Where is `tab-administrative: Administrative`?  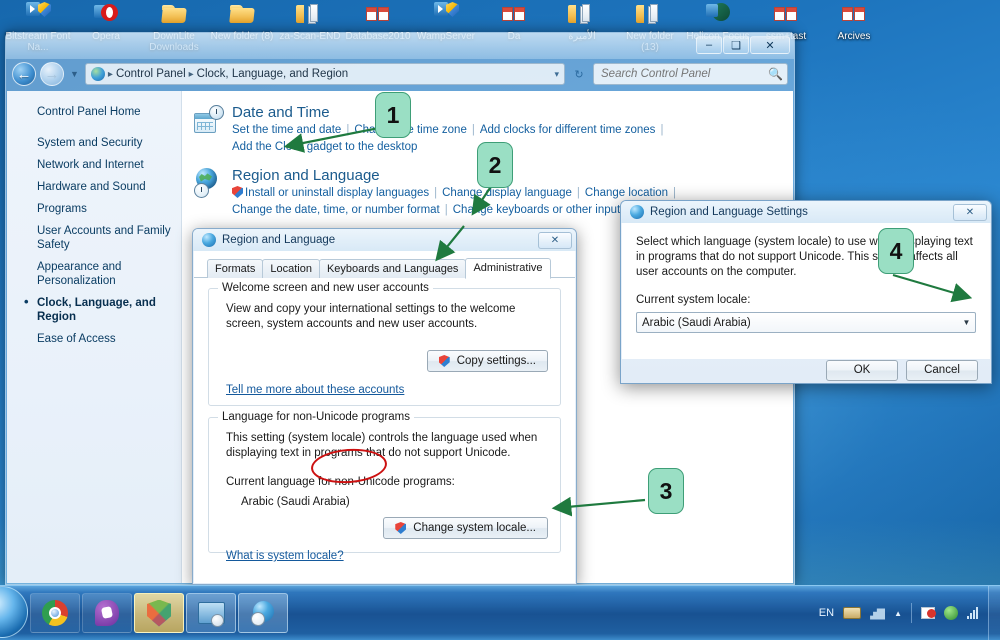 tab-administrative: Administrative is located at coordinates (508, 268).